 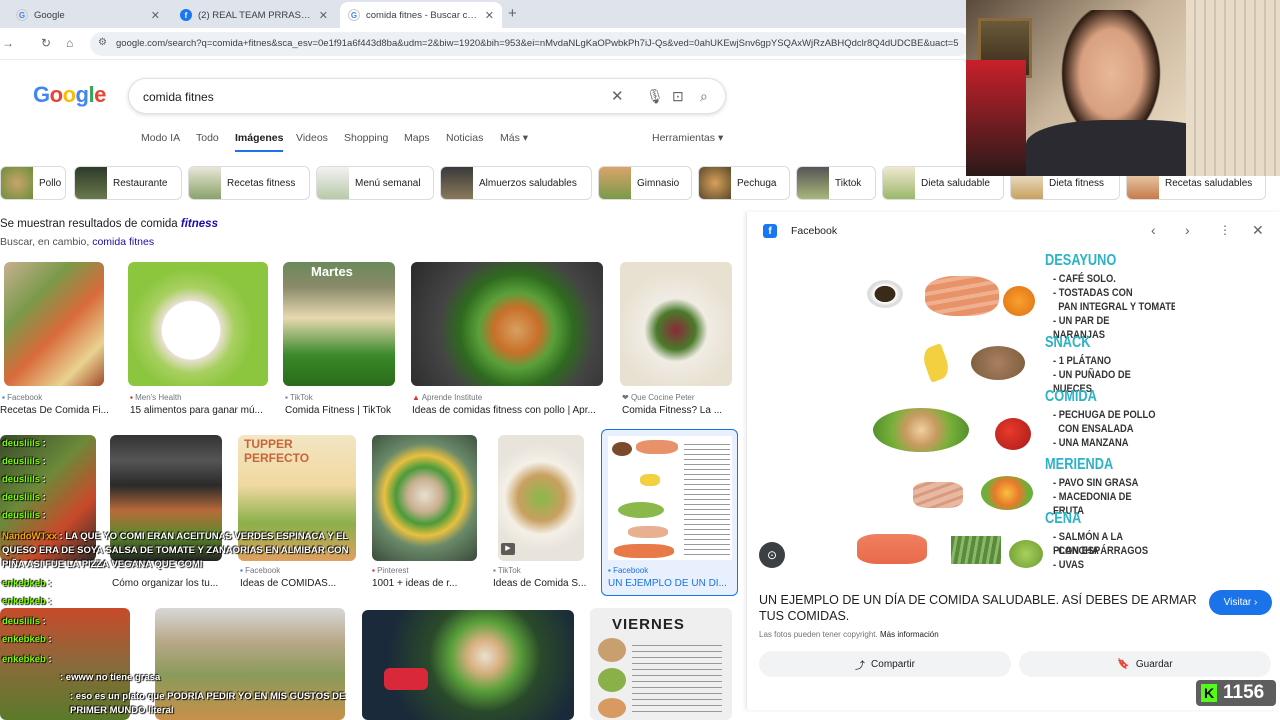 I want to click on search-icon: ⌕, so click(x=704, y=96).